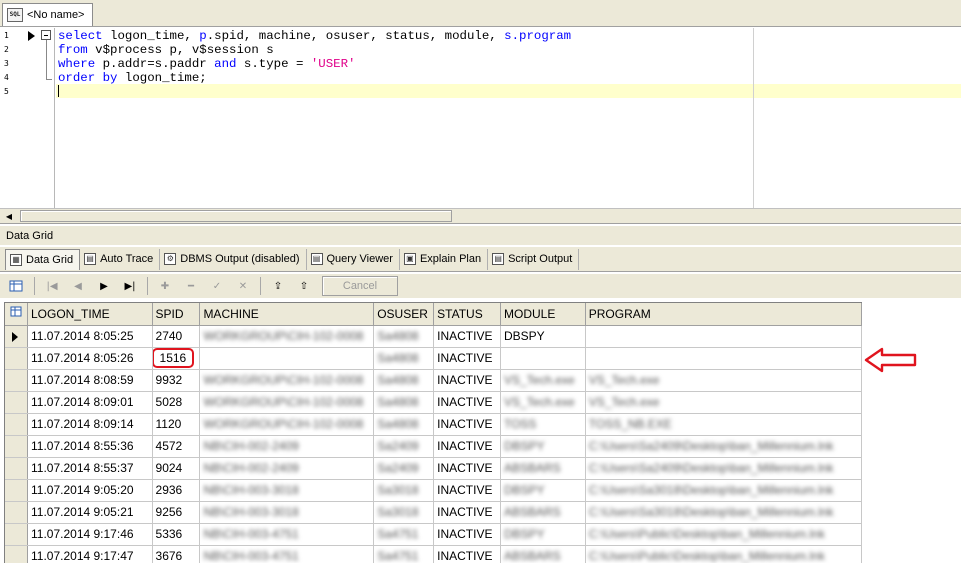 This screenshot has height=563, width=961. I want to click on cell-logon-time: 11.07.2014 9:05:20, so click(90, 490).